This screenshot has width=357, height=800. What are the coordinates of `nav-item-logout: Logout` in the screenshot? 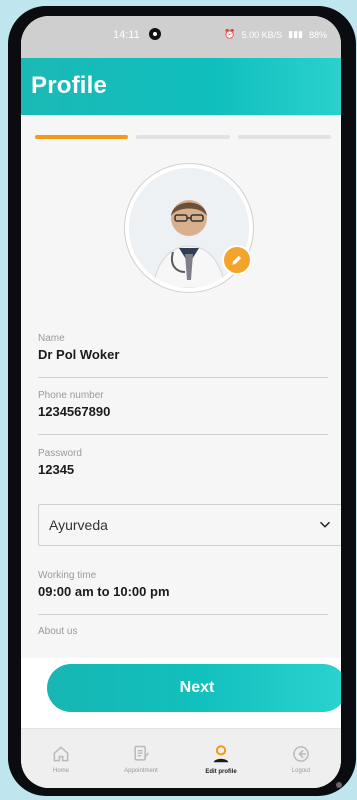 It's located at (301, 758).